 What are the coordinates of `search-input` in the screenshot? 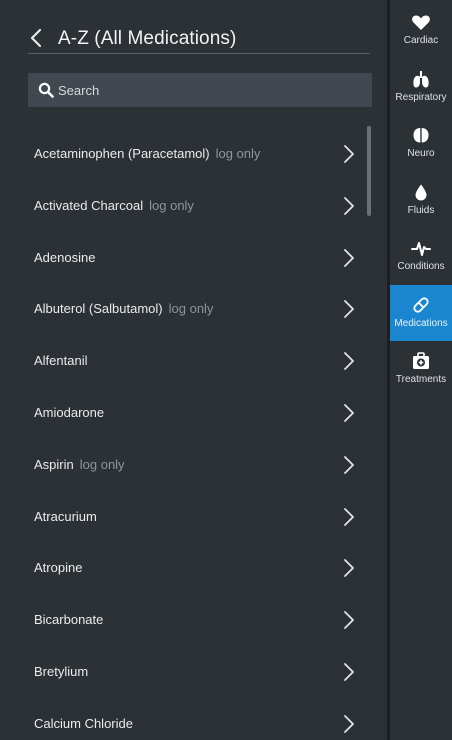 It's located at (208, 90).